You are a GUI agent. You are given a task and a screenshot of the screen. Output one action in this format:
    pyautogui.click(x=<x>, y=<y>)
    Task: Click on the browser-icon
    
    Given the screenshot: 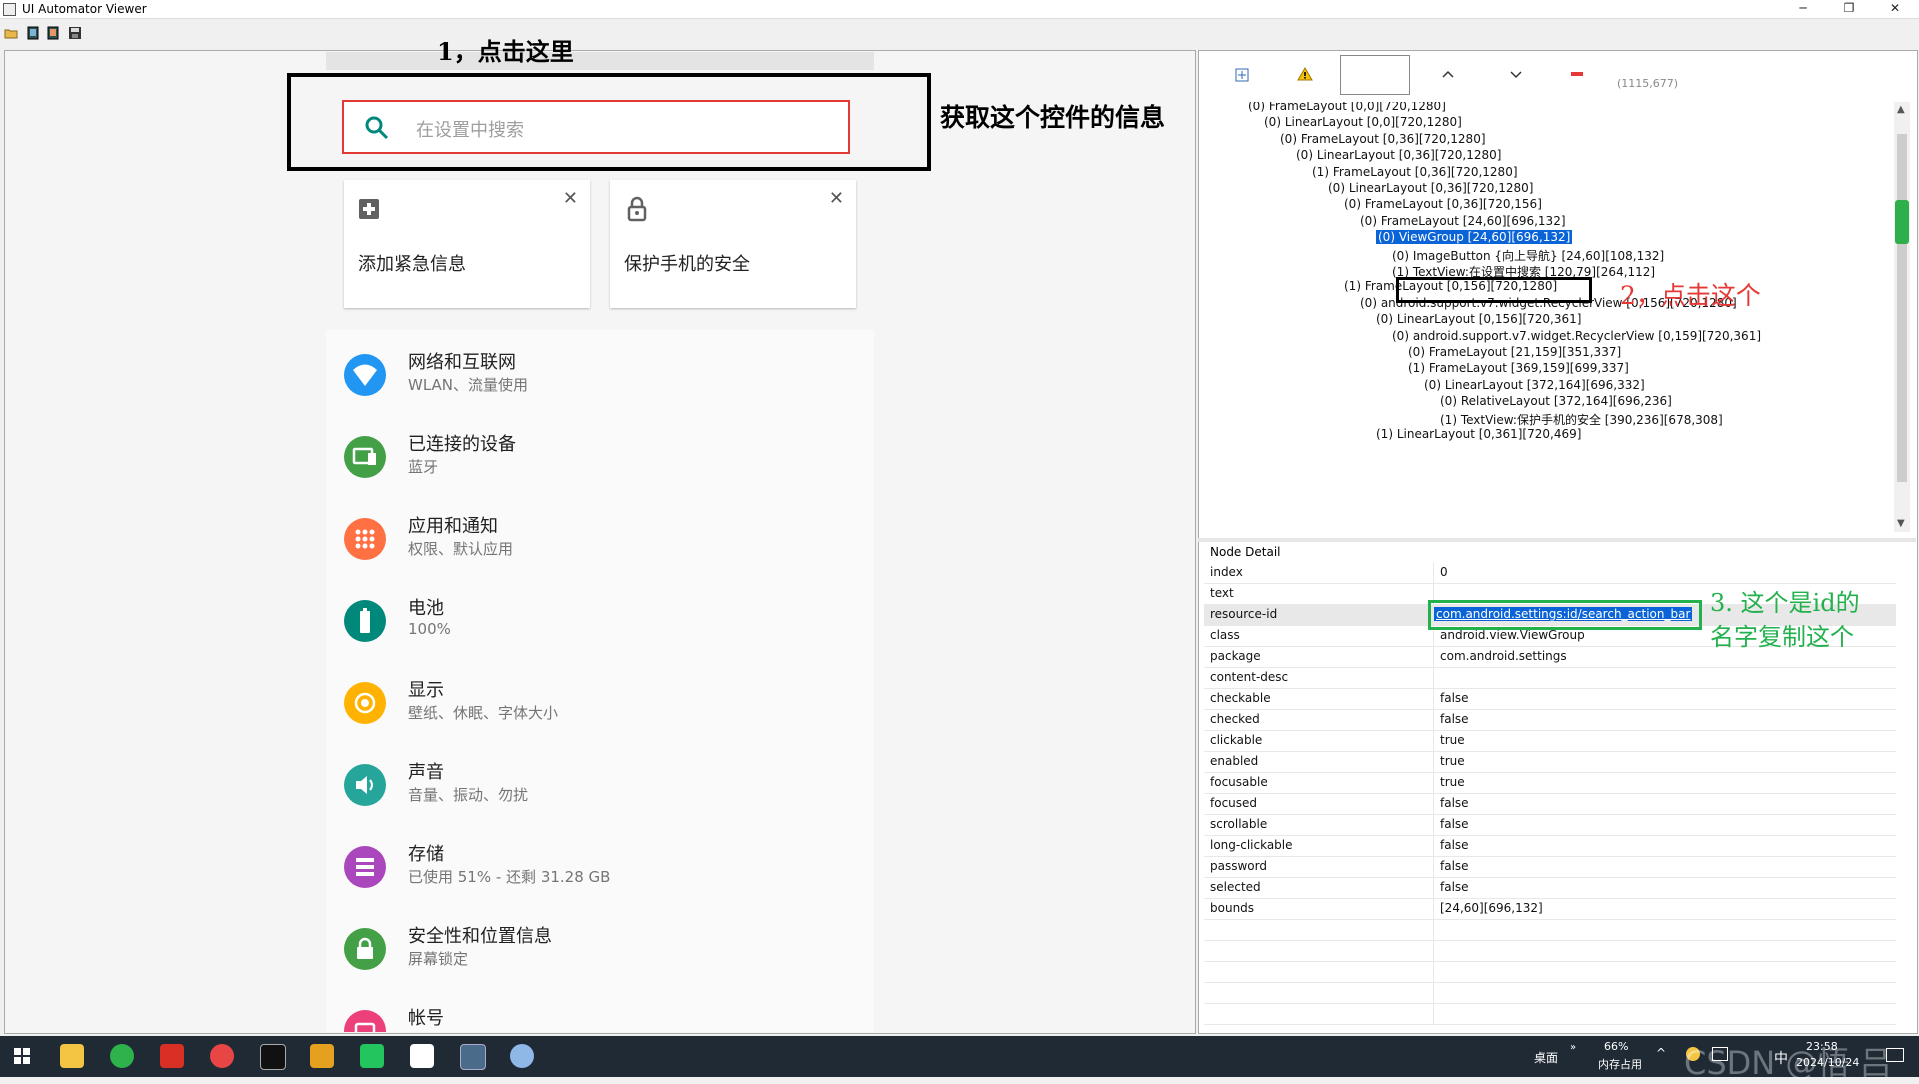 What is the action you would take?
    pyautogui.click(x=122, y=1056)
    